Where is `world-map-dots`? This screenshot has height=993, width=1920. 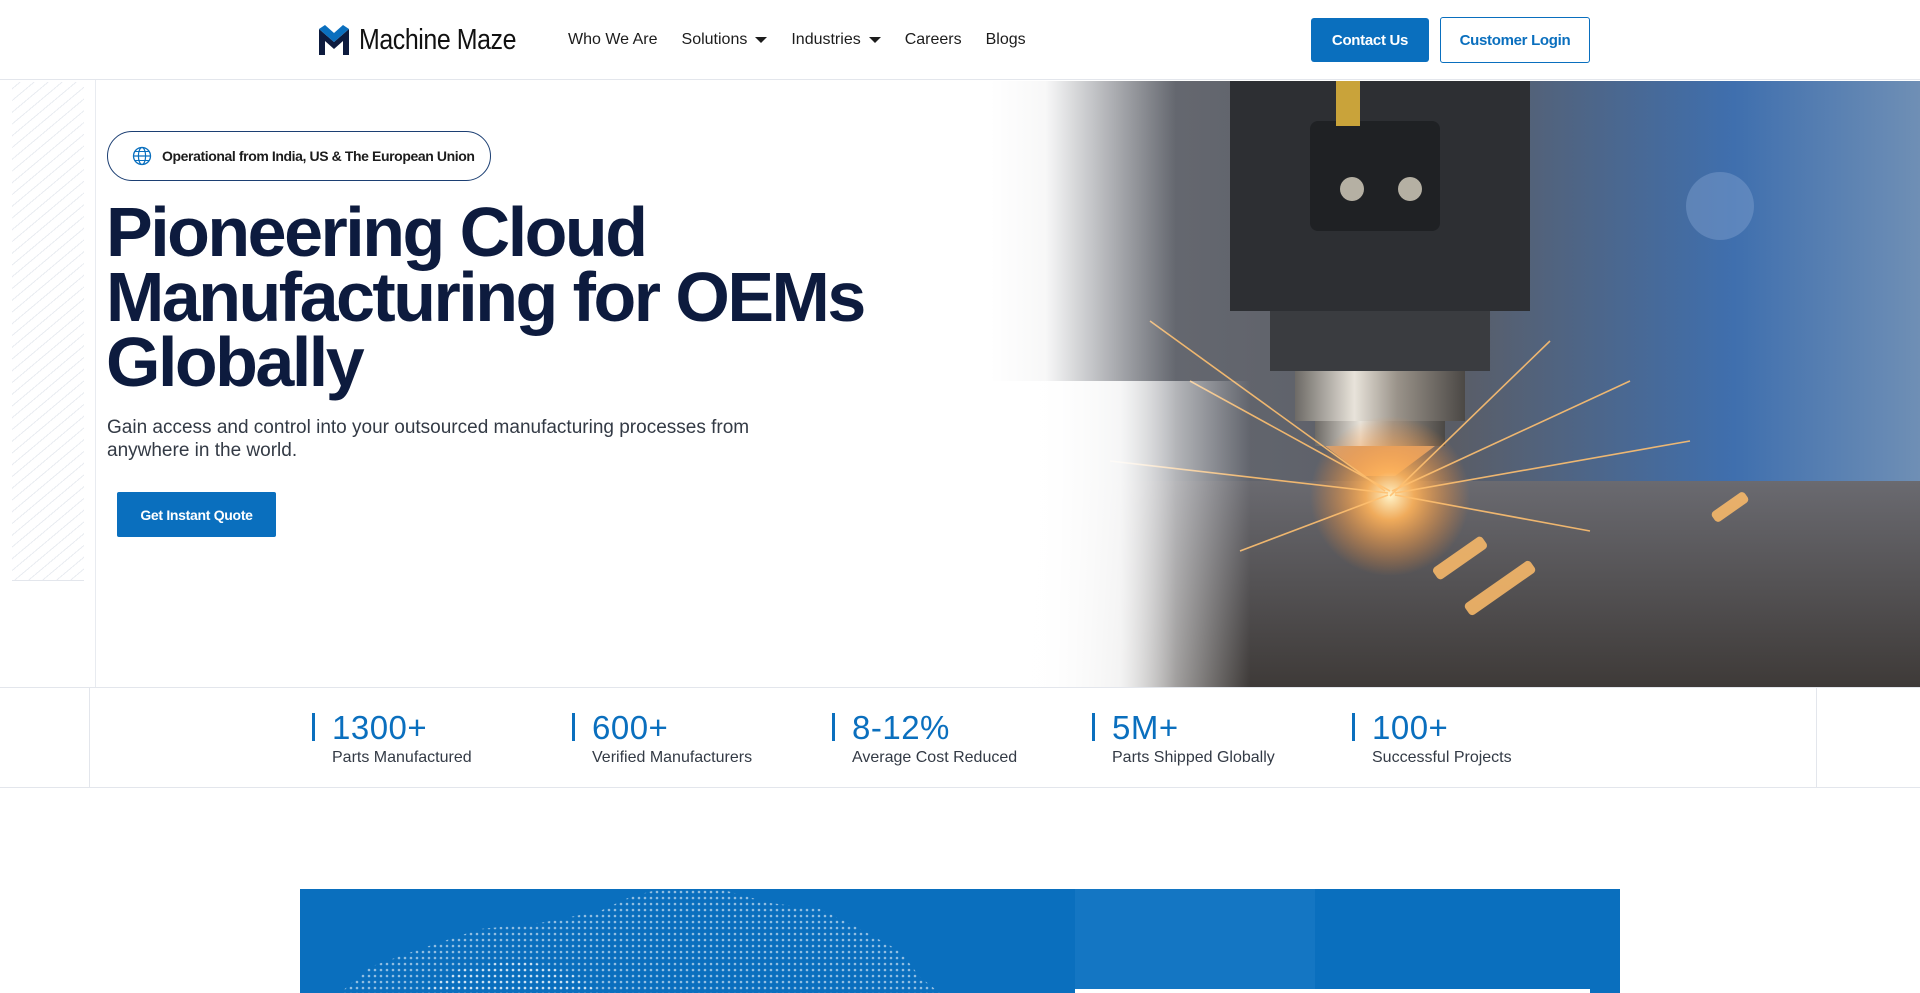
world-map-dots is located at coordinates (640, 941).